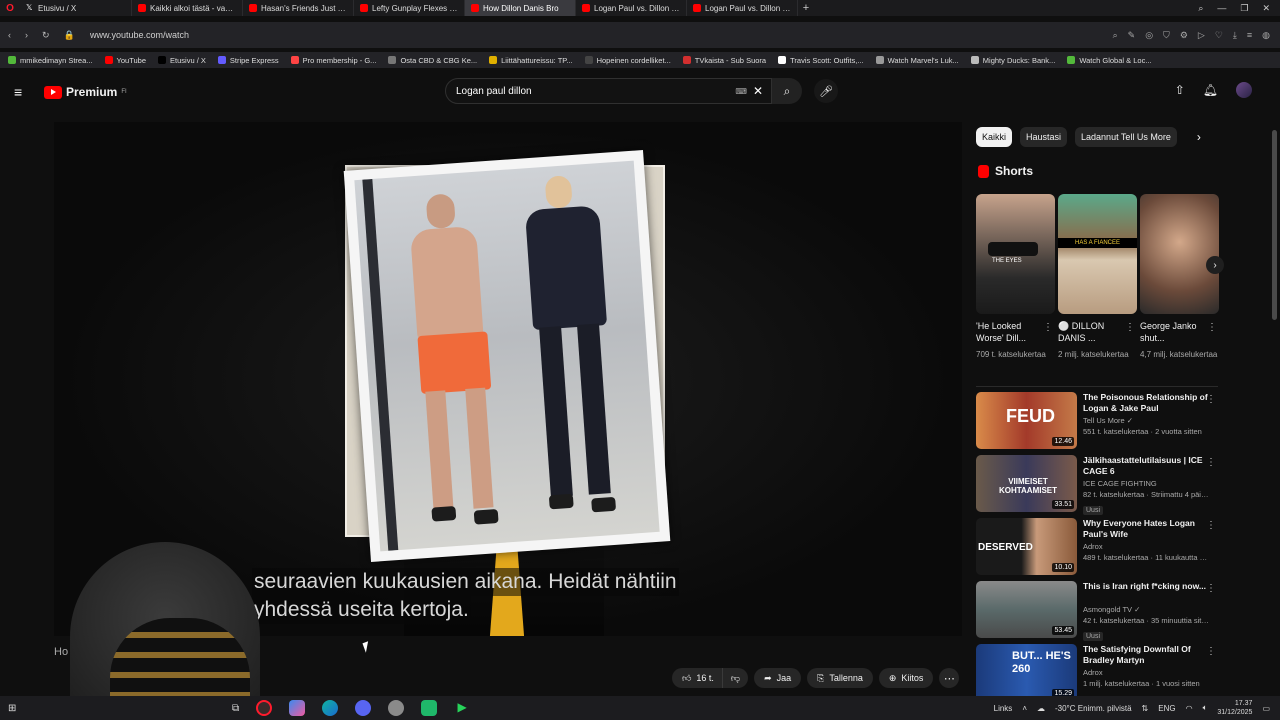 Image resolution: width=1280 pixels, height=720 pixels. I want to click on heart-icon: ♡, so click(1219, 35).